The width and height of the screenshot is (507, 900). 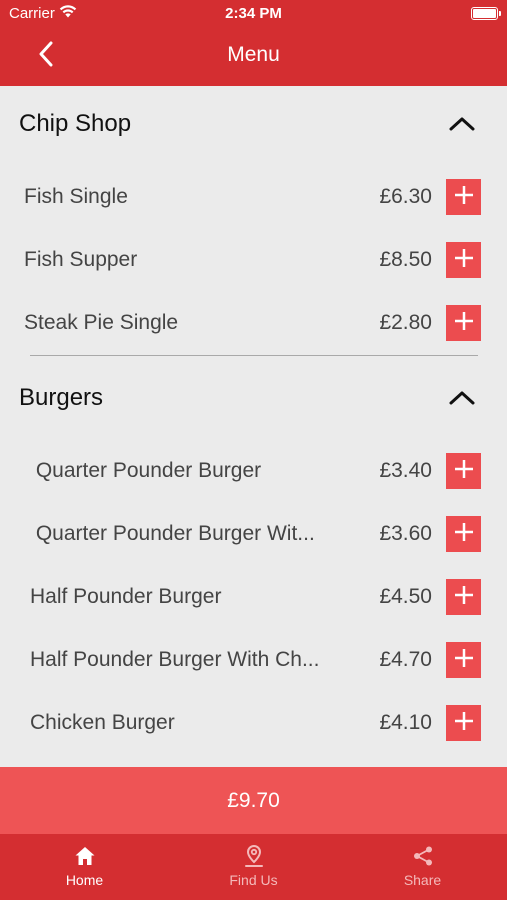 I want to click on list-item: Half Pounder Burger With Ch... £4.70, so click(x=253, y=660).